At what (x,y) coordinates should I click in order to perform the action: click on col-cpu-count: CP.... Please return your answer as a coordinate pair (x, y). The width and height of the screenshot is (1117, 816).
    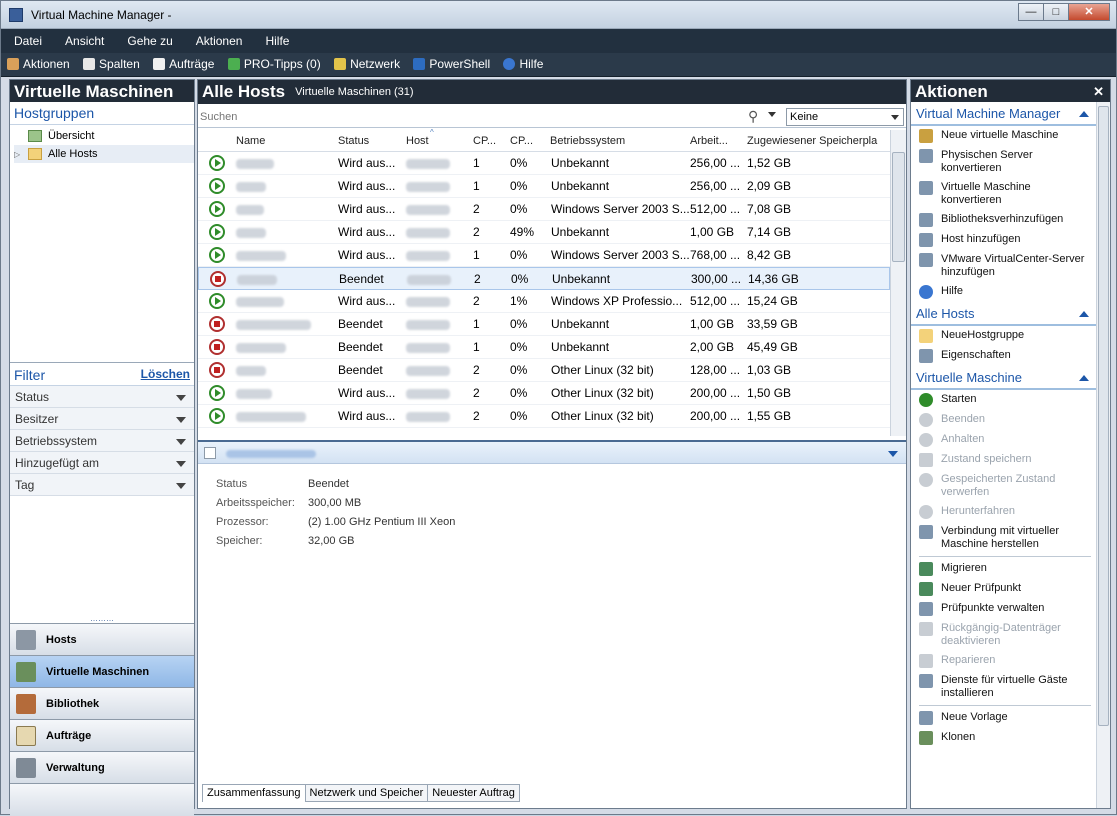
    Looking at the image, I should click on (484, 141).